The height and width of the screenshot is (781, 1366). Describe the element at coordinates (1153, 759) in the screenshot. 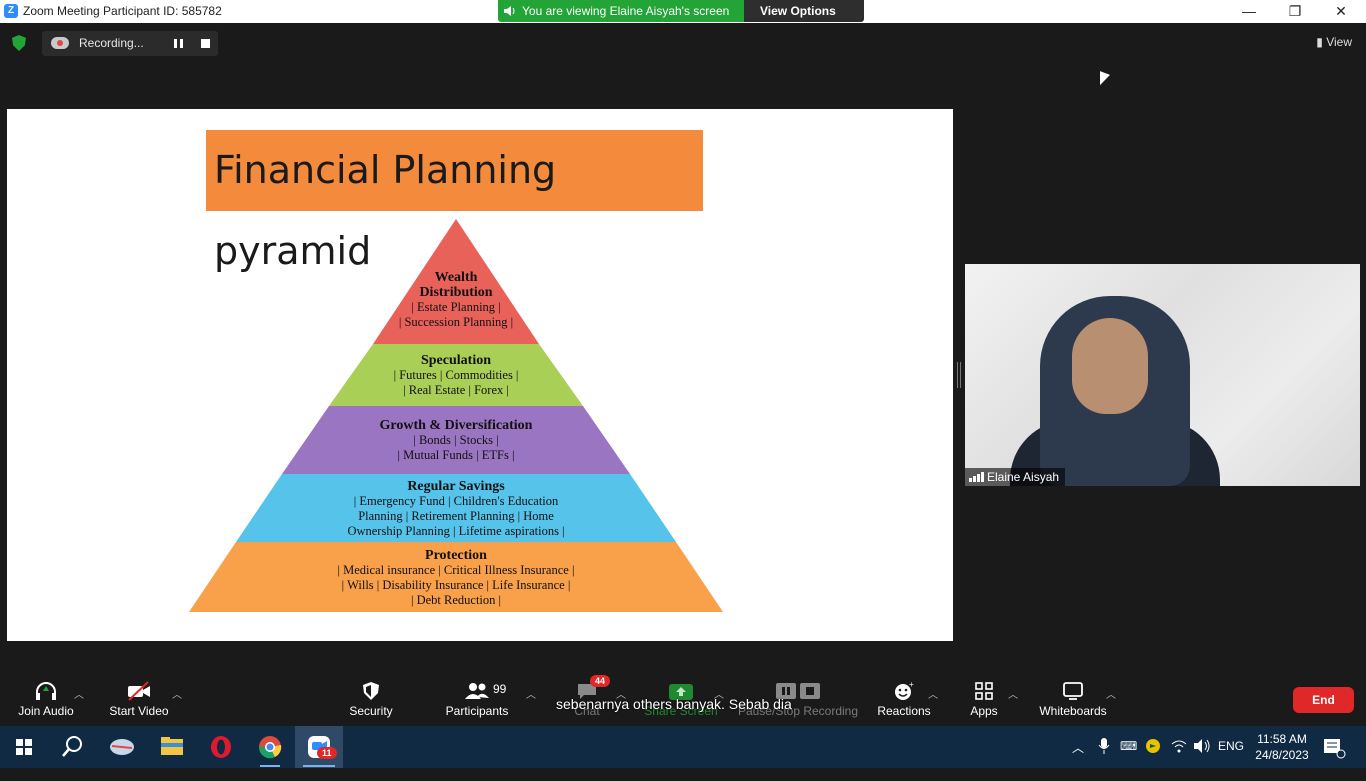

I see `update-status-tray-icon` at that location.